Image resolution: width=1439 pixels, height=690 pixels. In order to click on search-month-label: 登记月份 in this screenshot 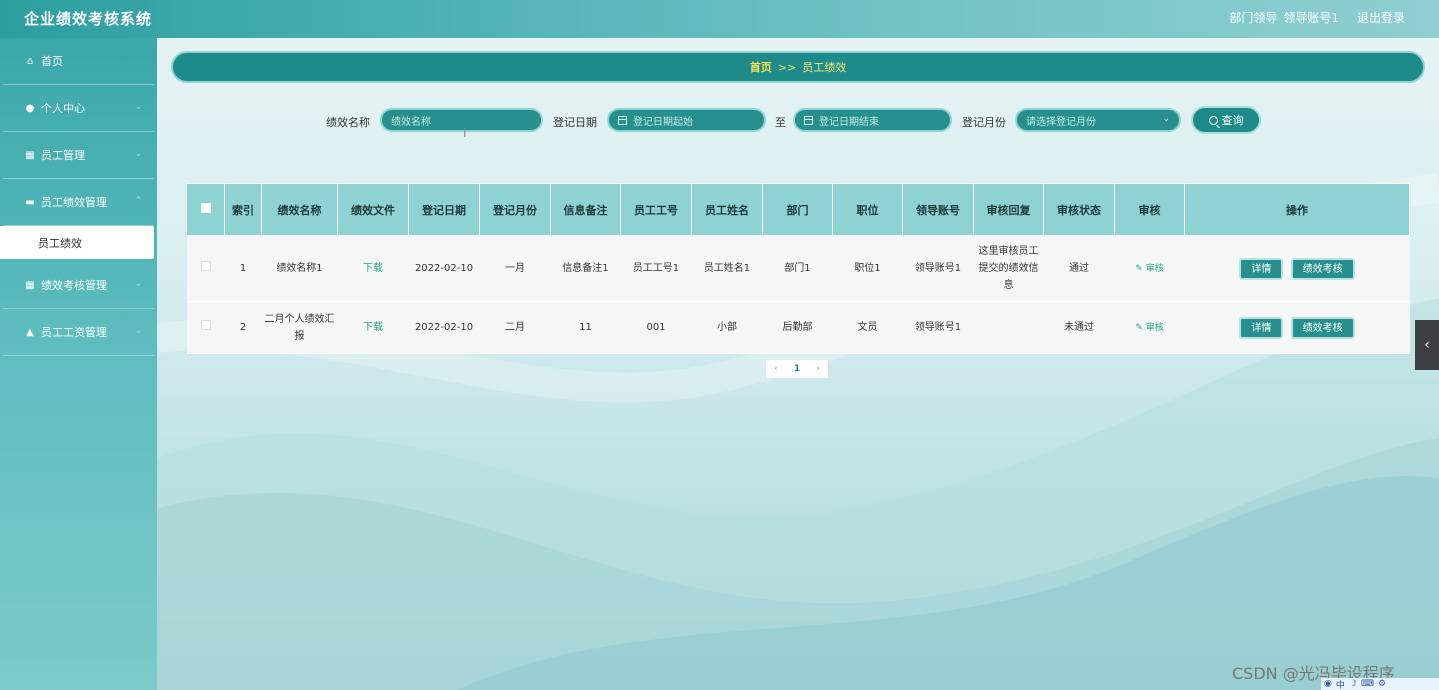, I will do `click(984, 122)`.